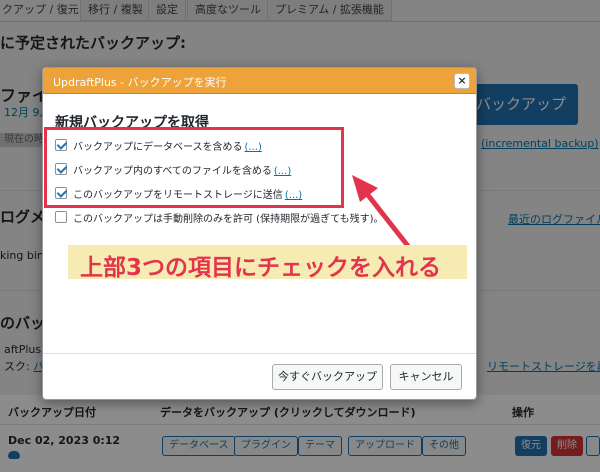 The height and width of the screenshot is (472, 600). Describe the element at coordinates (194, 167) in the screenshot. I see `highlight-box` at that location.